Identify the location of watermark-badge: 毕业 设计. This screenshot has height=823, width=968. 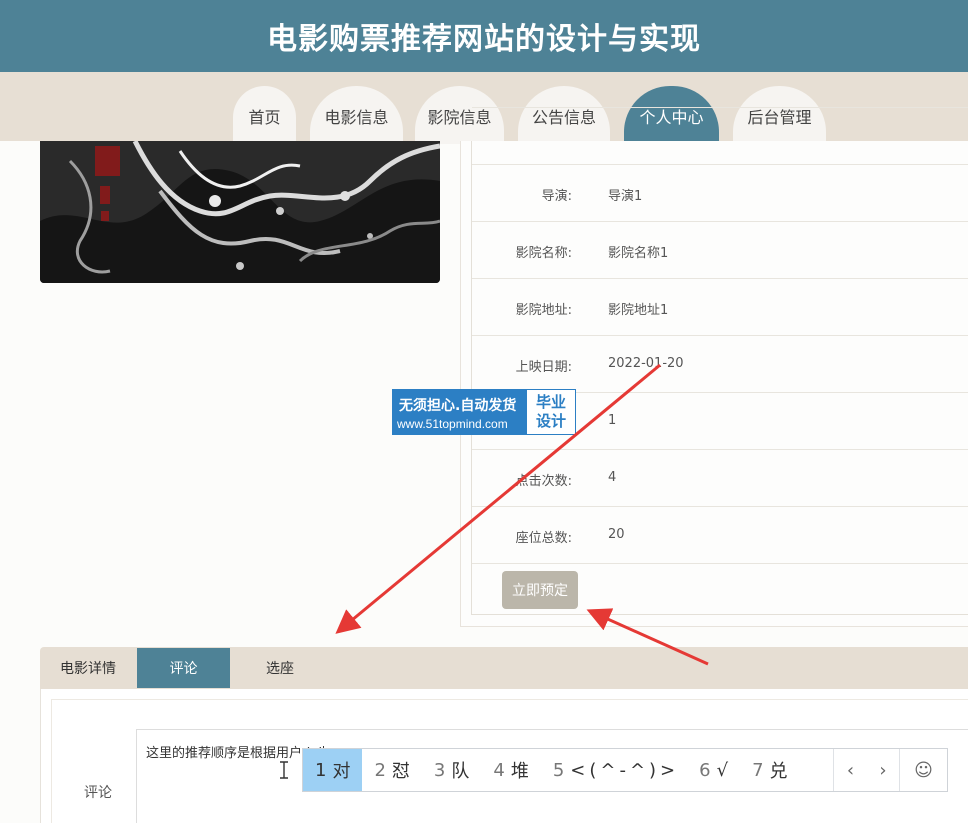
(551, 412).